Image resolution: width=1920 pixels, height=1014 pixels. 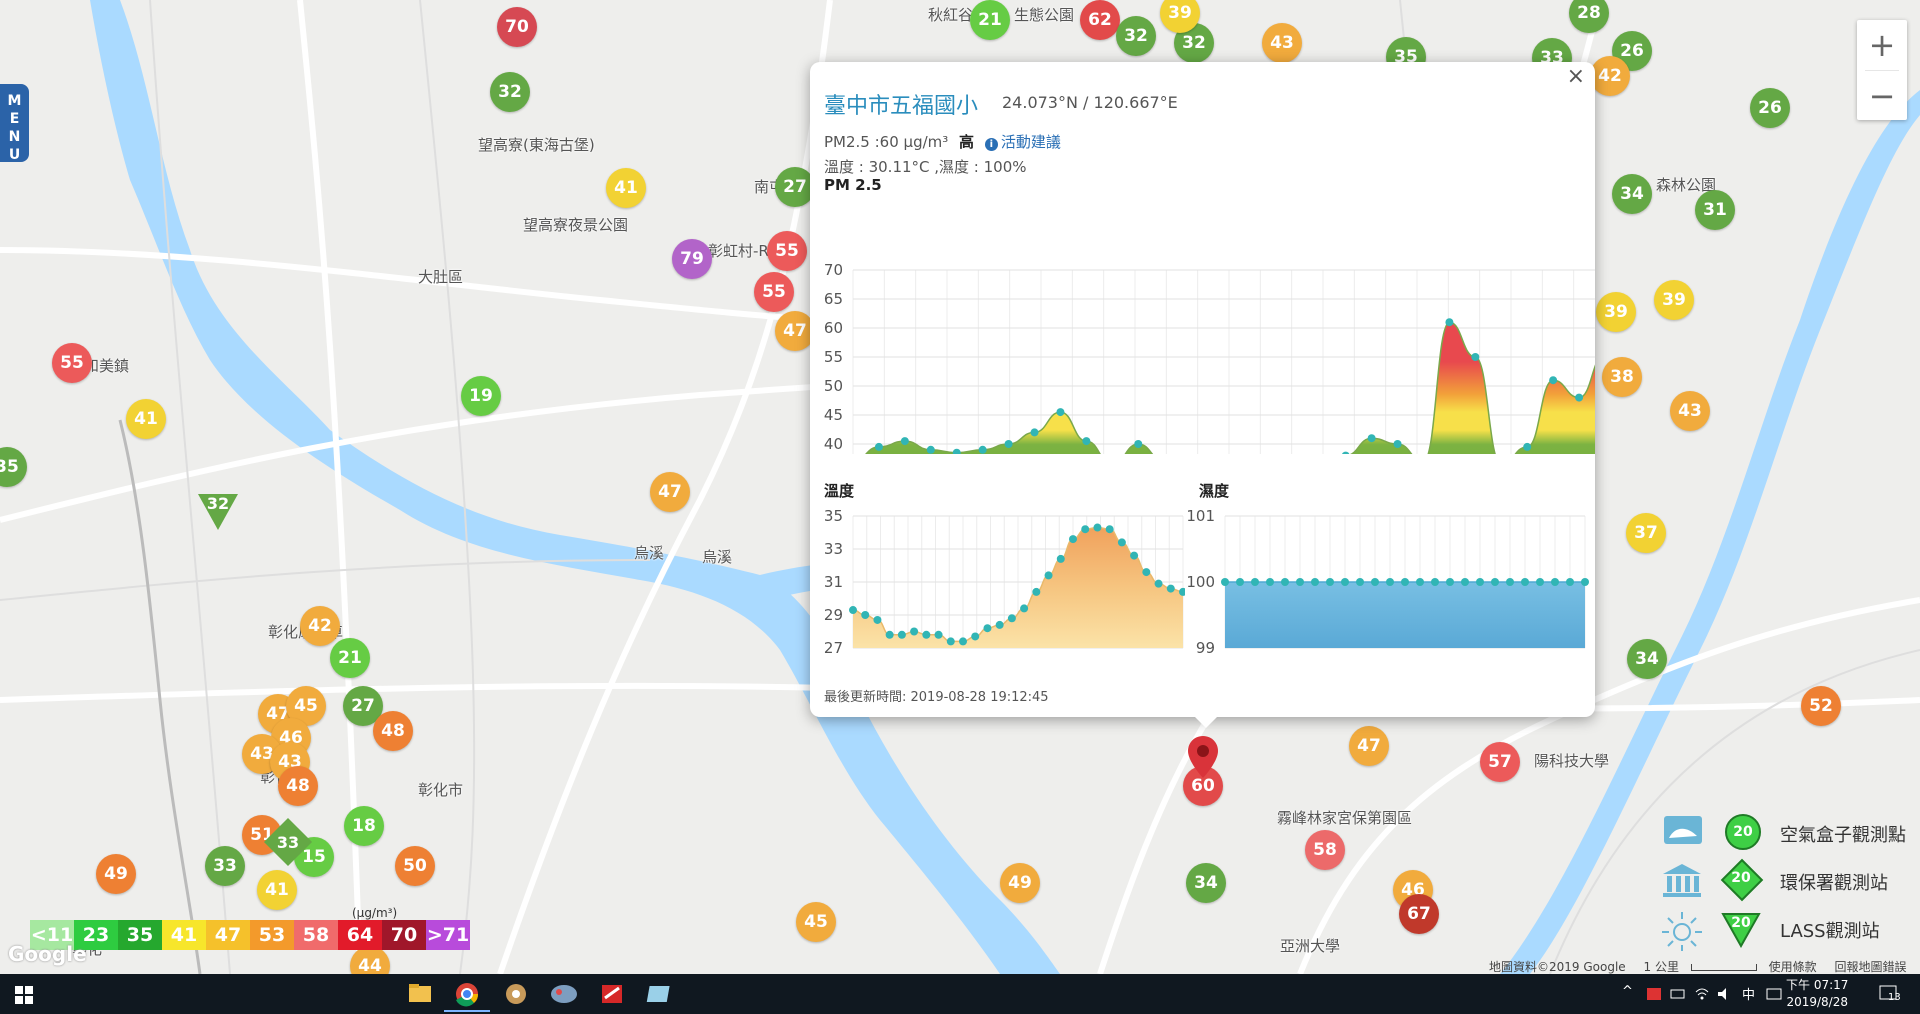 I want to click on activity-advice-link: i 活動建議, so click(x=1022, y=142).